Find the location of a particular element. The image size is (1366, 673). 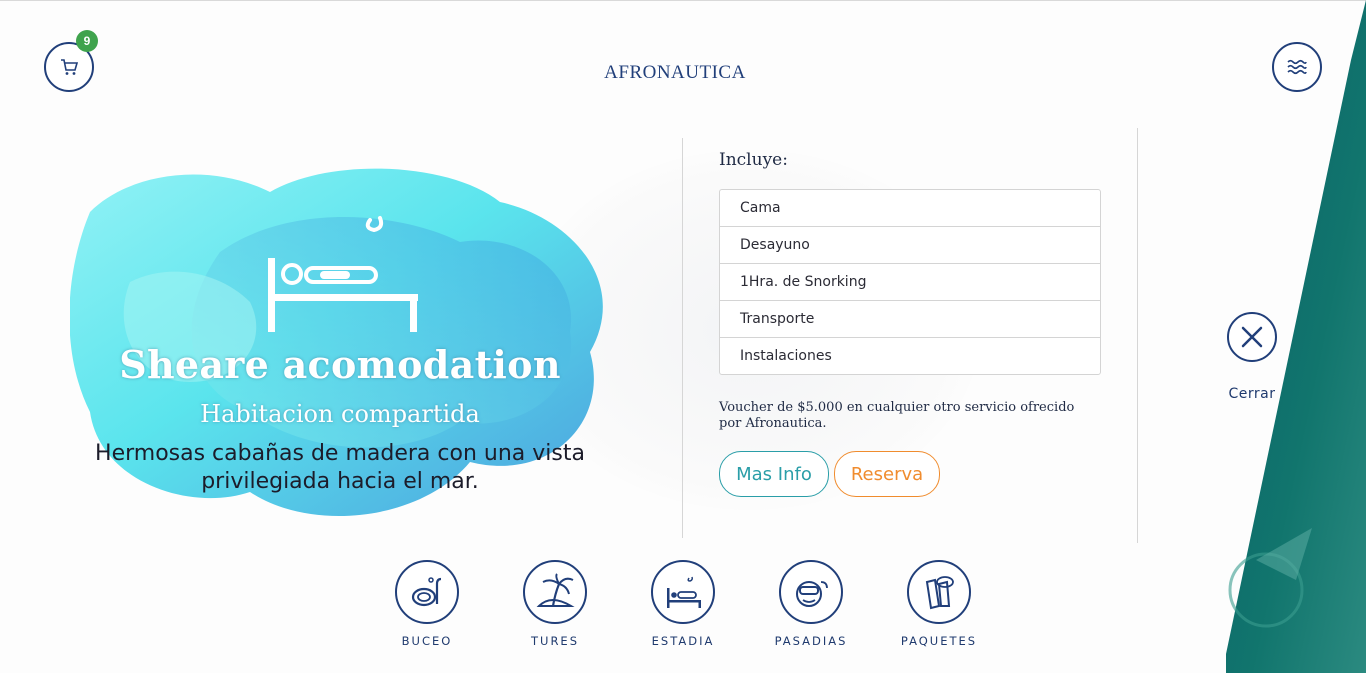

close-button is located at coordinates (1252, 337).